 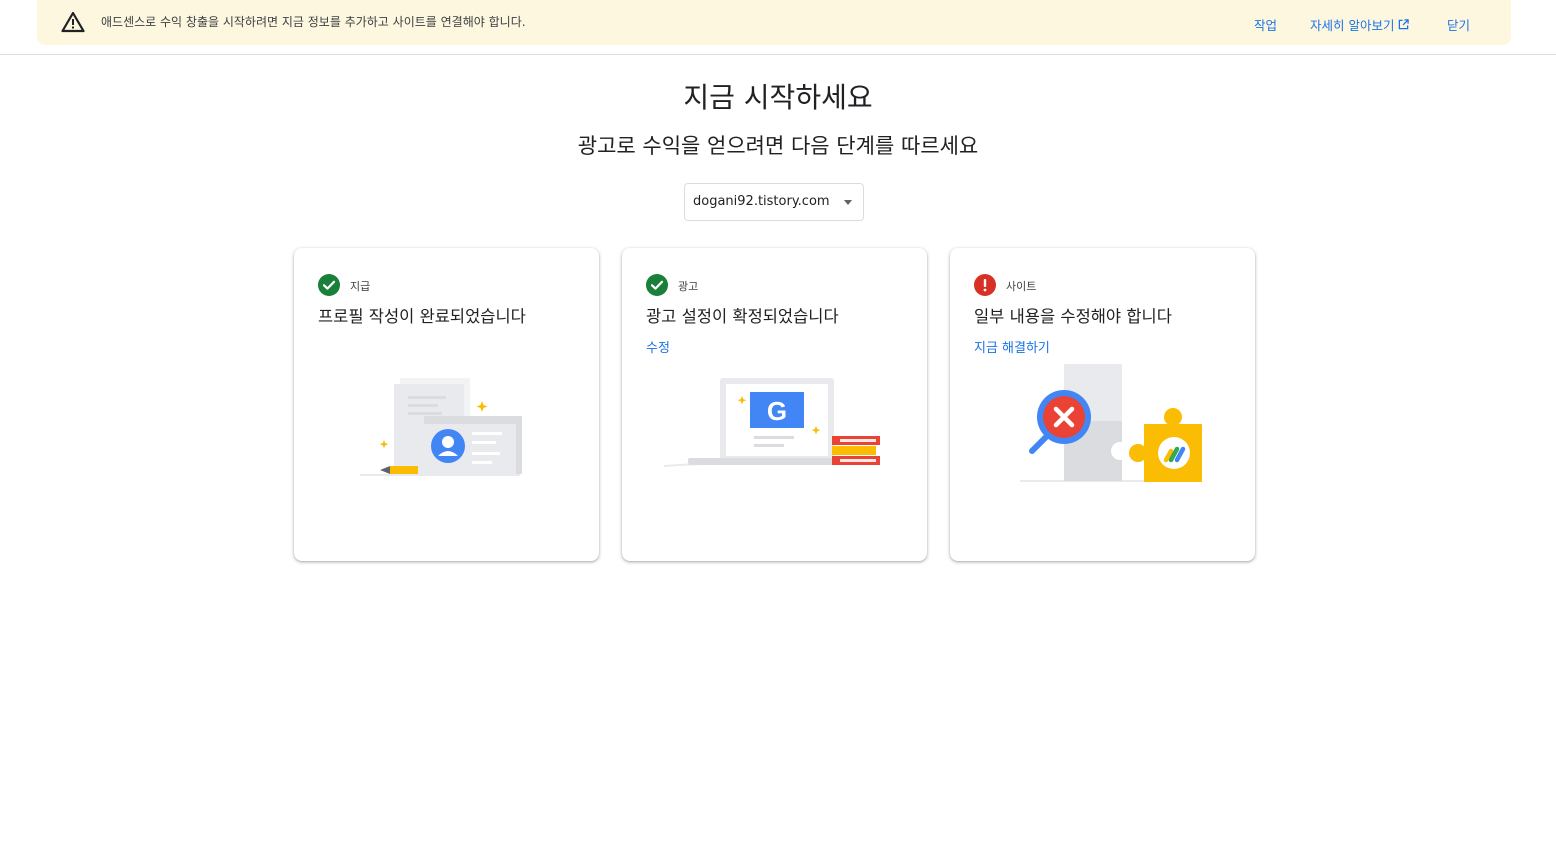 I want to click on page-subtitle: 광고로 수익을 얻으려면 다음 단계를 따르세요, so click(x=778, y=146).